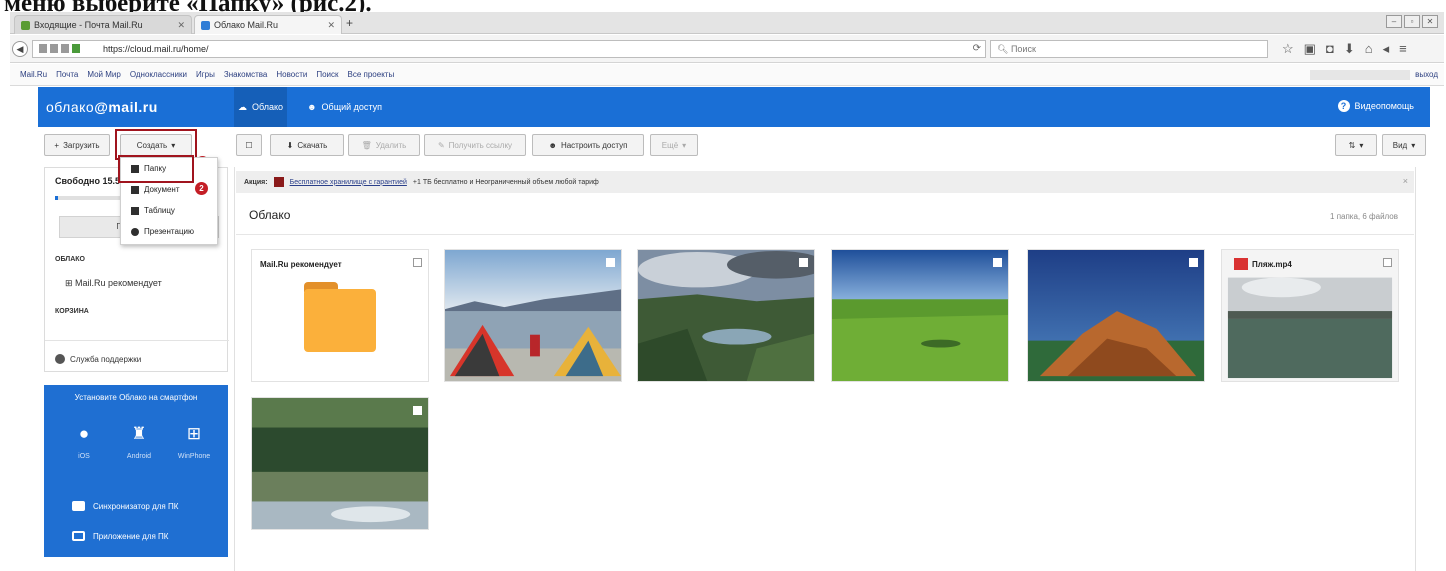  I want to click on support-icon, so click(60, 359).